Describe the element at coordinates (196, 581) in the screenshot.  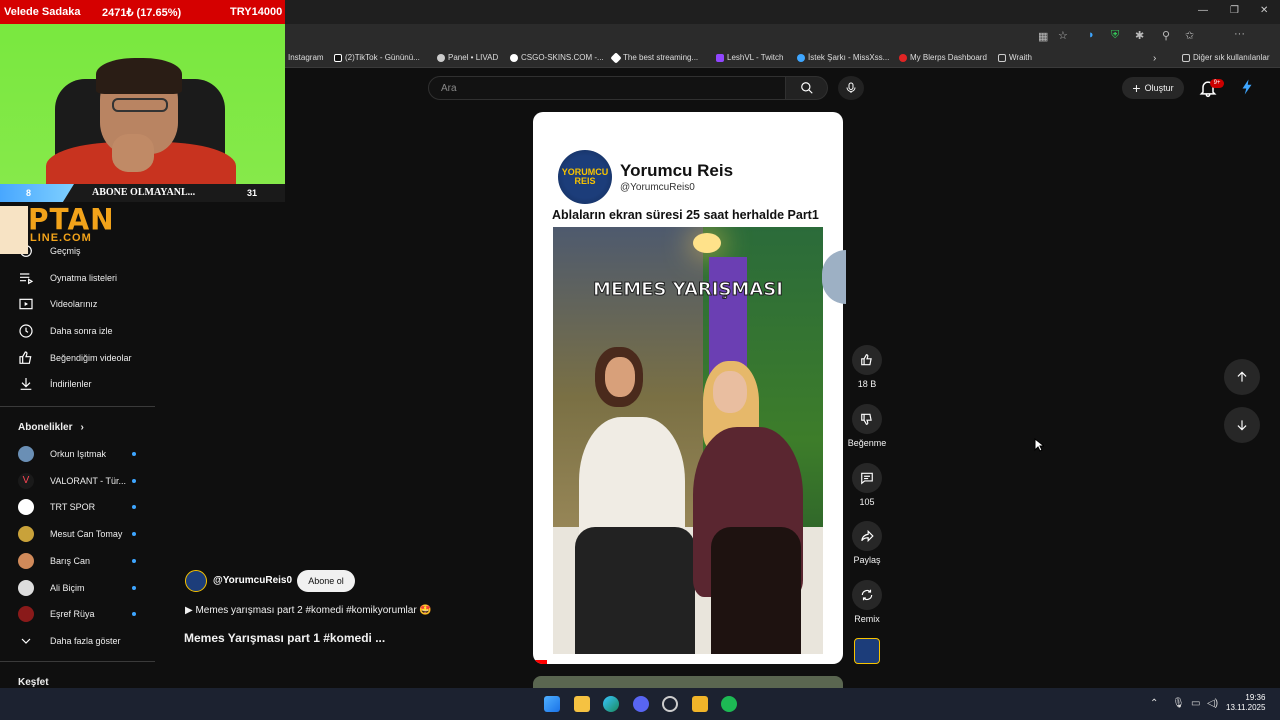
I see `channel-avatar` at that location.